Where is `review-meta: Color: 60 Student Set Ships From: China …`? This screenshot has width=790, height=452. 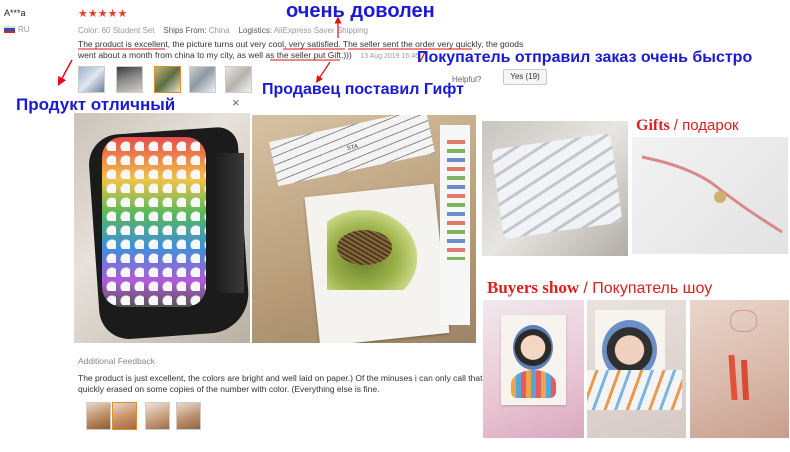
review-meta: Color: 60 Student Set Ships From: China … is located at coordinates (223, 30).